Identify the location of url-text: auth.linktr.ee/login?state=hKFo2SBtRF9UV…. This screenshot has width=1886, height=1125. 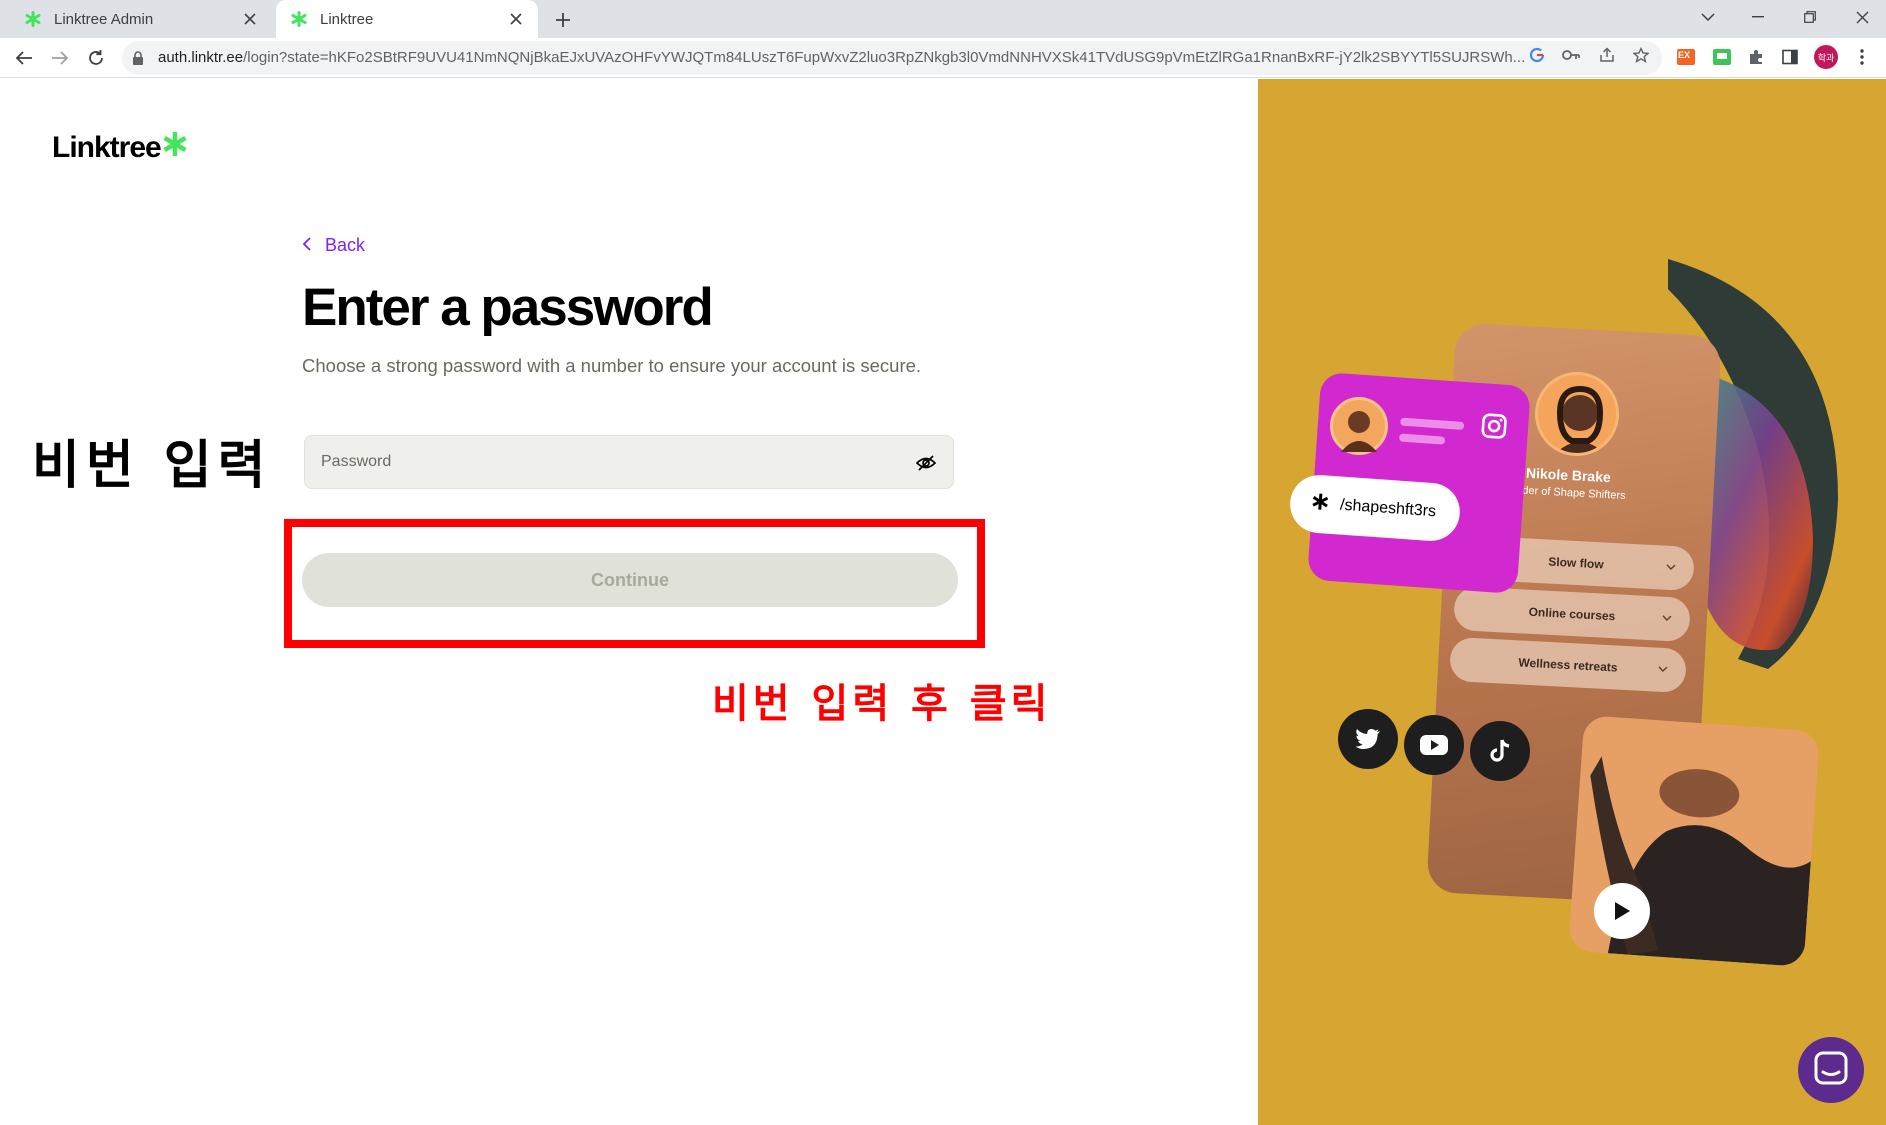
(898, 57).